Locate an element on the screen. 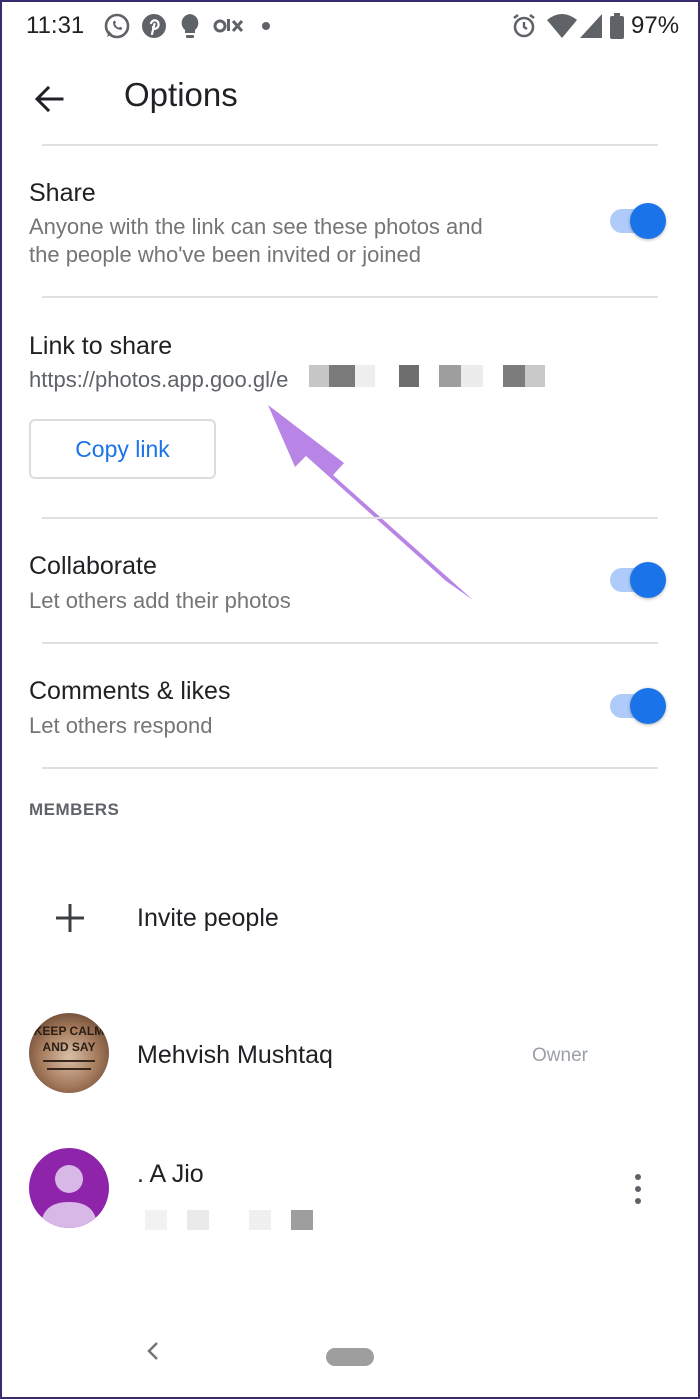  arrow-back-icon is located at coordinates (49, 99).